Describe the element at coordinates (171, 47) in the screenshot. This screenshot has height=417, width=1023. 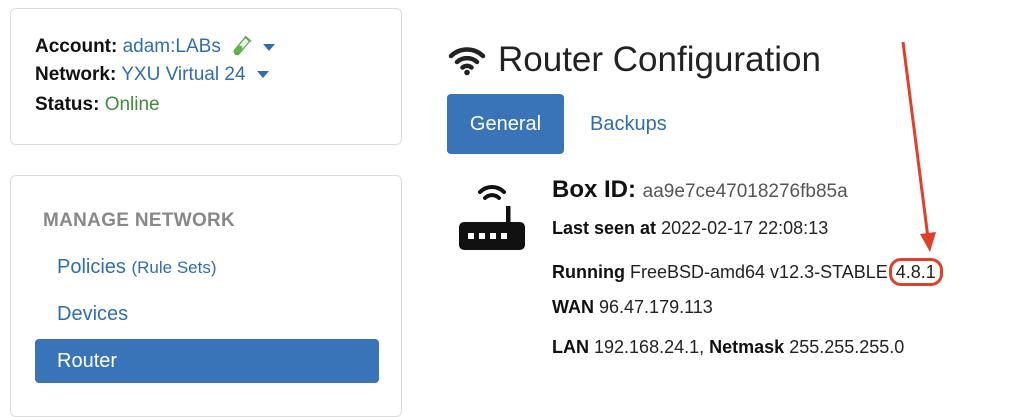
I see `account-value: adam:LABs` at that location.